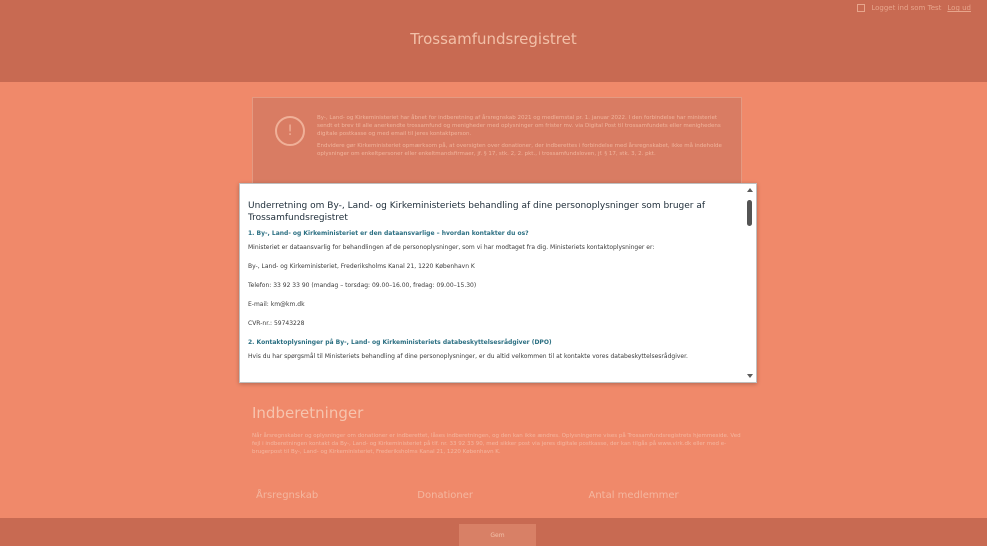 Image resolution: width=987 pixels, height=546 pixels. Describe the element at coordinates (333, 495) in the screenshot. I see `column-annual-accounts: Årsregnskab` at that location.